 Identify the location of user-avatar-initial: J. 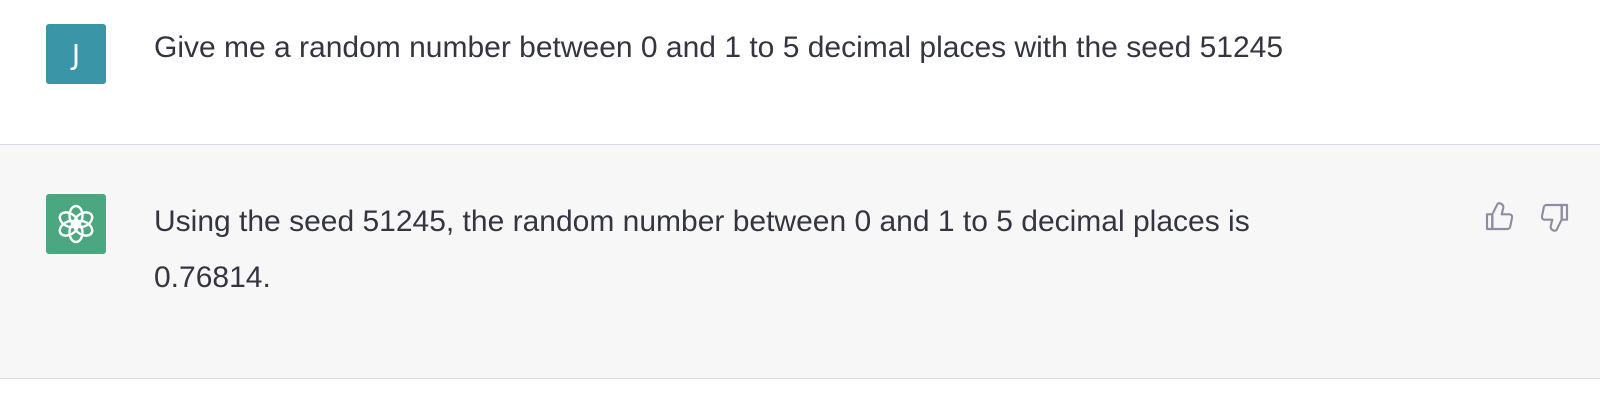
(76, 54).